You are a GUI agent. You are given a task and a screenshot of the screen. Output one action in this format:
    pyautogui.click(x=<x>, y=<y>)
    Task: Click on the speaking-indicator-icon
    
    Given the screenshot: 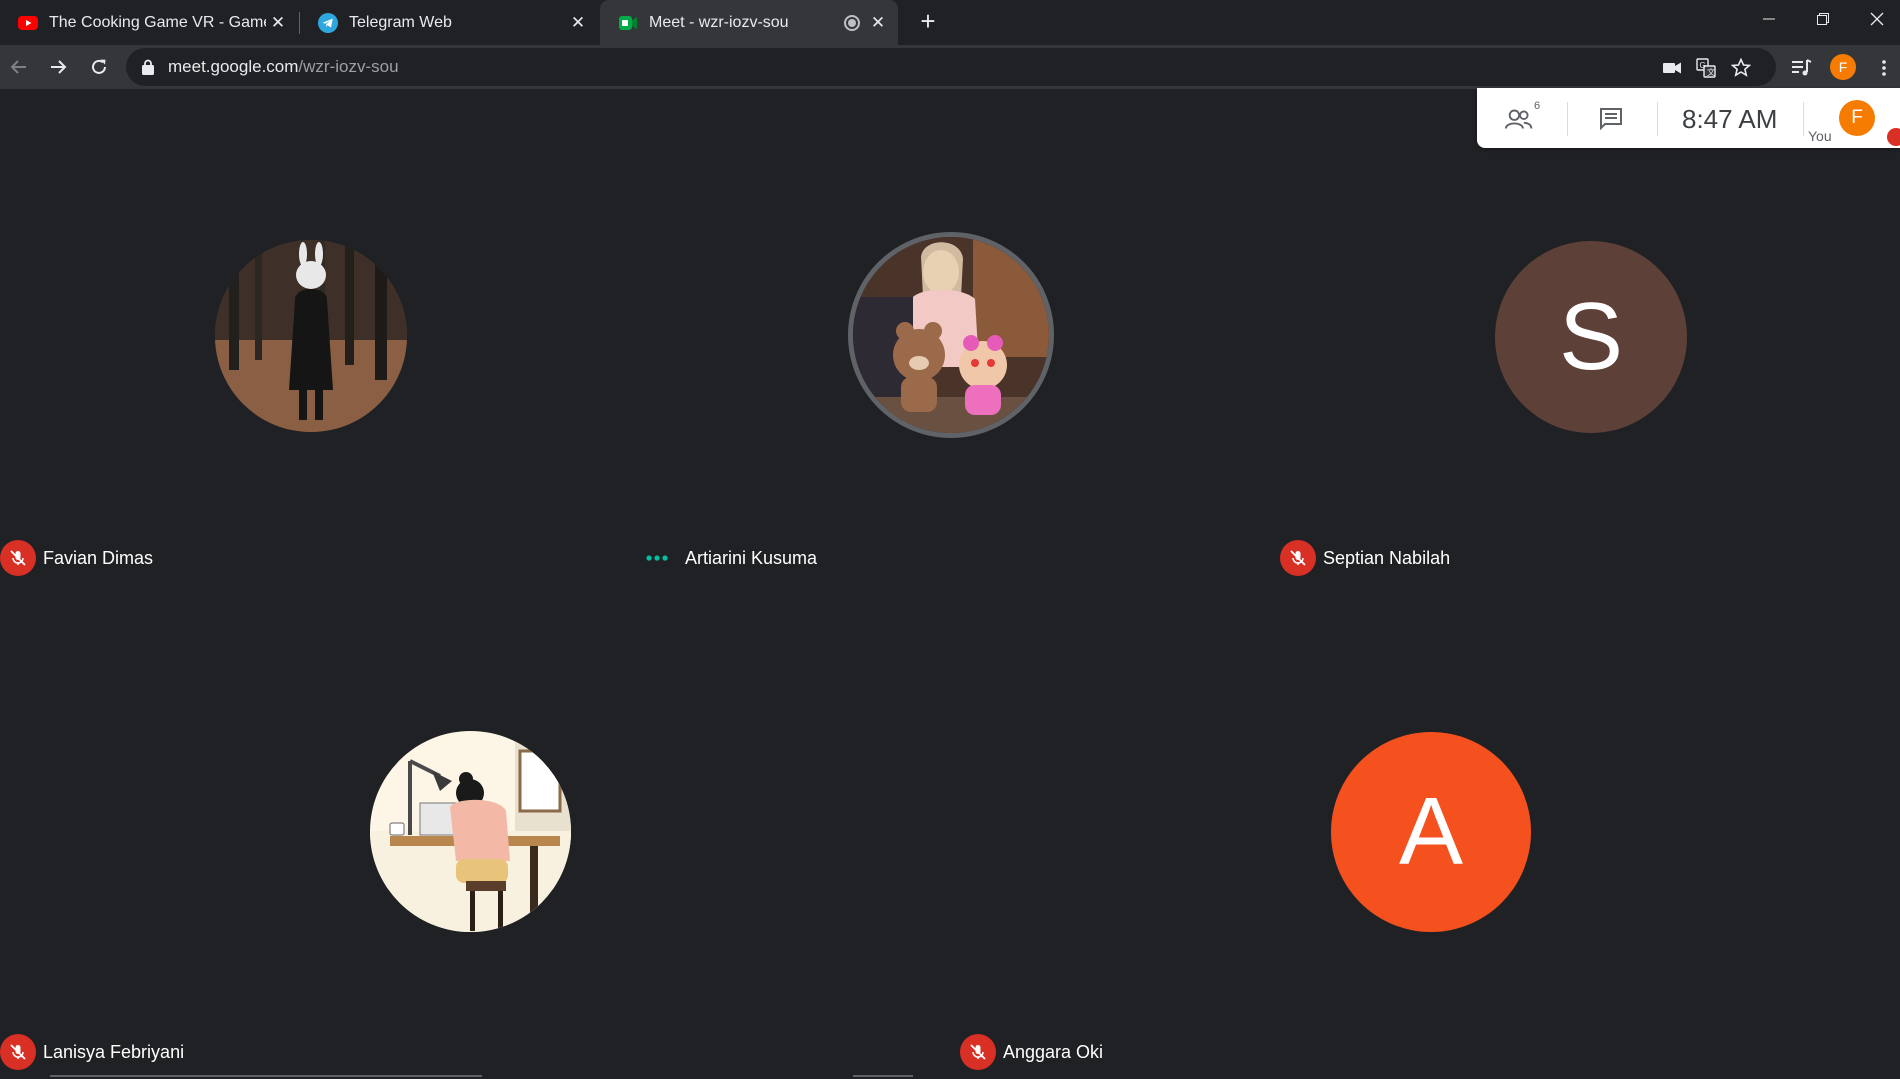 What is the action you would take?
    pyautogui.click(x=657, y=558)
    